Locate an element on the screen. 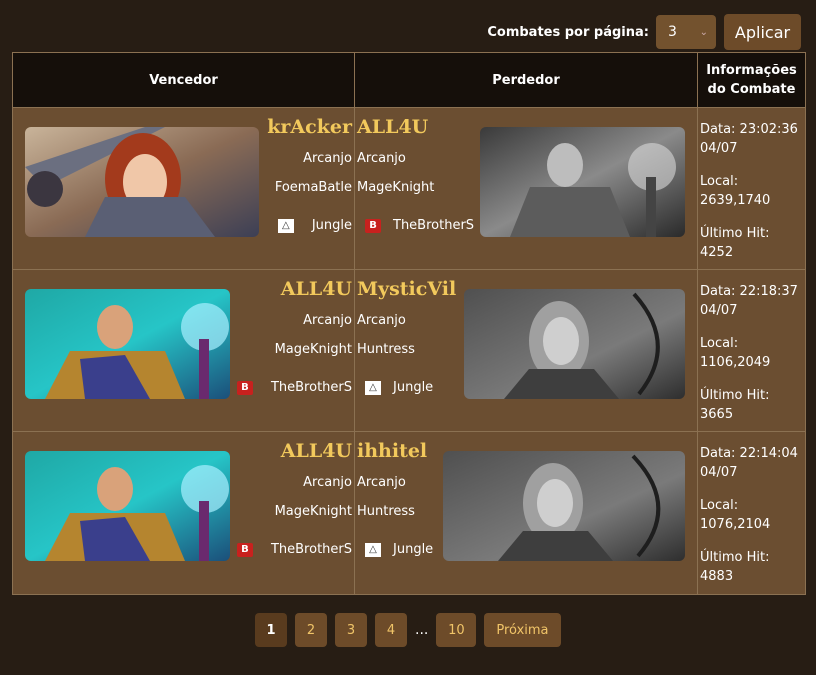 The height and width of the screenshot is (675, 816). battle-last-hit: 3665 is located at coordinates (717, 414).